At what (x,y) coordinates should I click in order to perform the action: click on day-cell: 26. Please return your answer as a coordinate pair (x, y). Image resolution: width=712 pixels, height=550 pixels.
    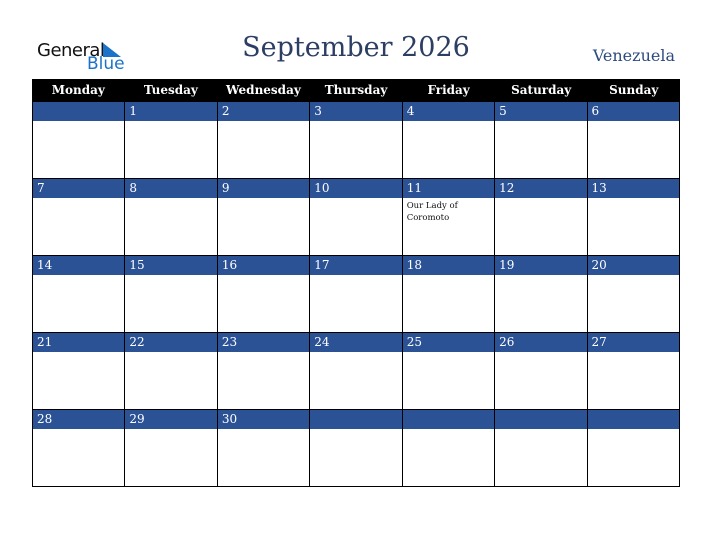
    Looking at the image, I should click on (540, 370).